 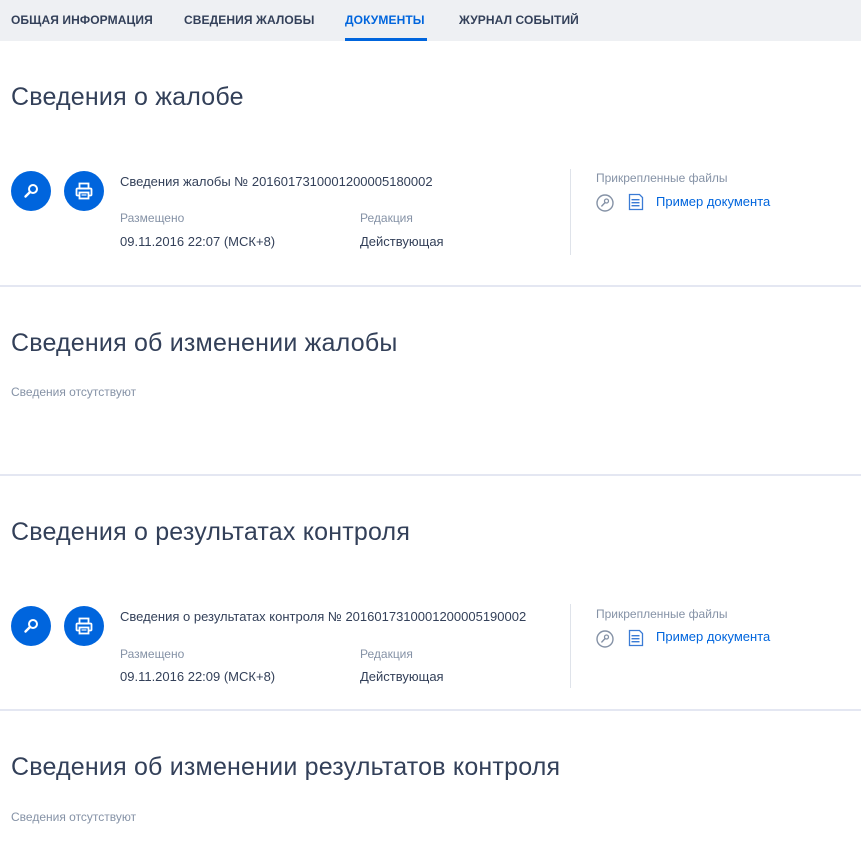 I want to click on tab-complaint-info: СВЕДЕНИЯ ЖАЛОБЫ, so click(x=249, y=20).